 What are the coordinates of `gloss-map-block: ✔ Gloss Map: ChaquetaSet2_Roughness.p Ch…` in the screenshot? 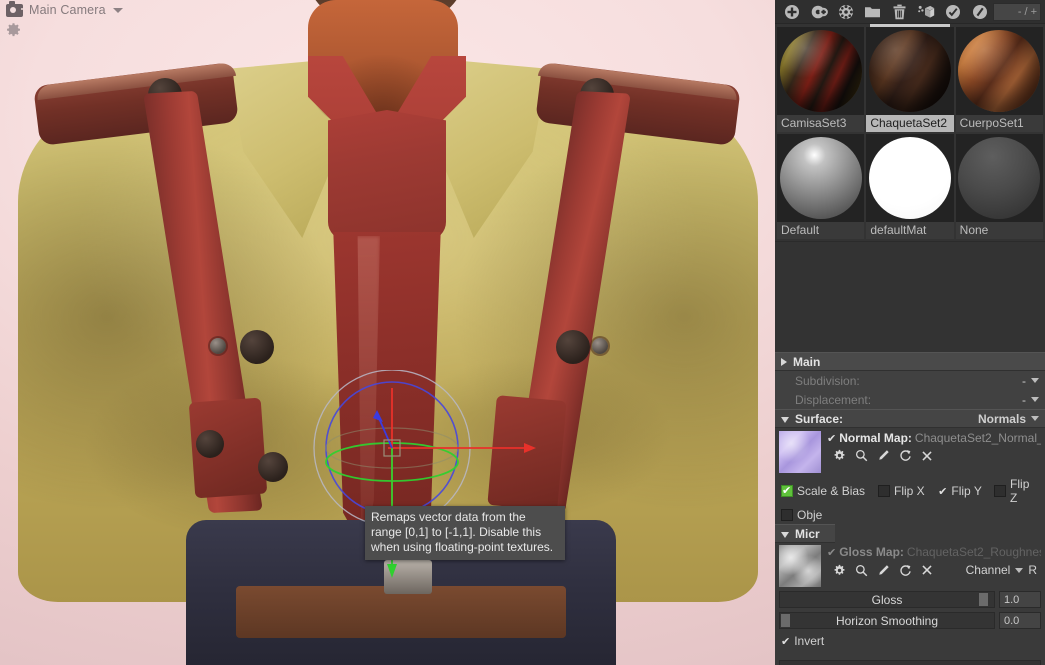 It's located at (910, 566).